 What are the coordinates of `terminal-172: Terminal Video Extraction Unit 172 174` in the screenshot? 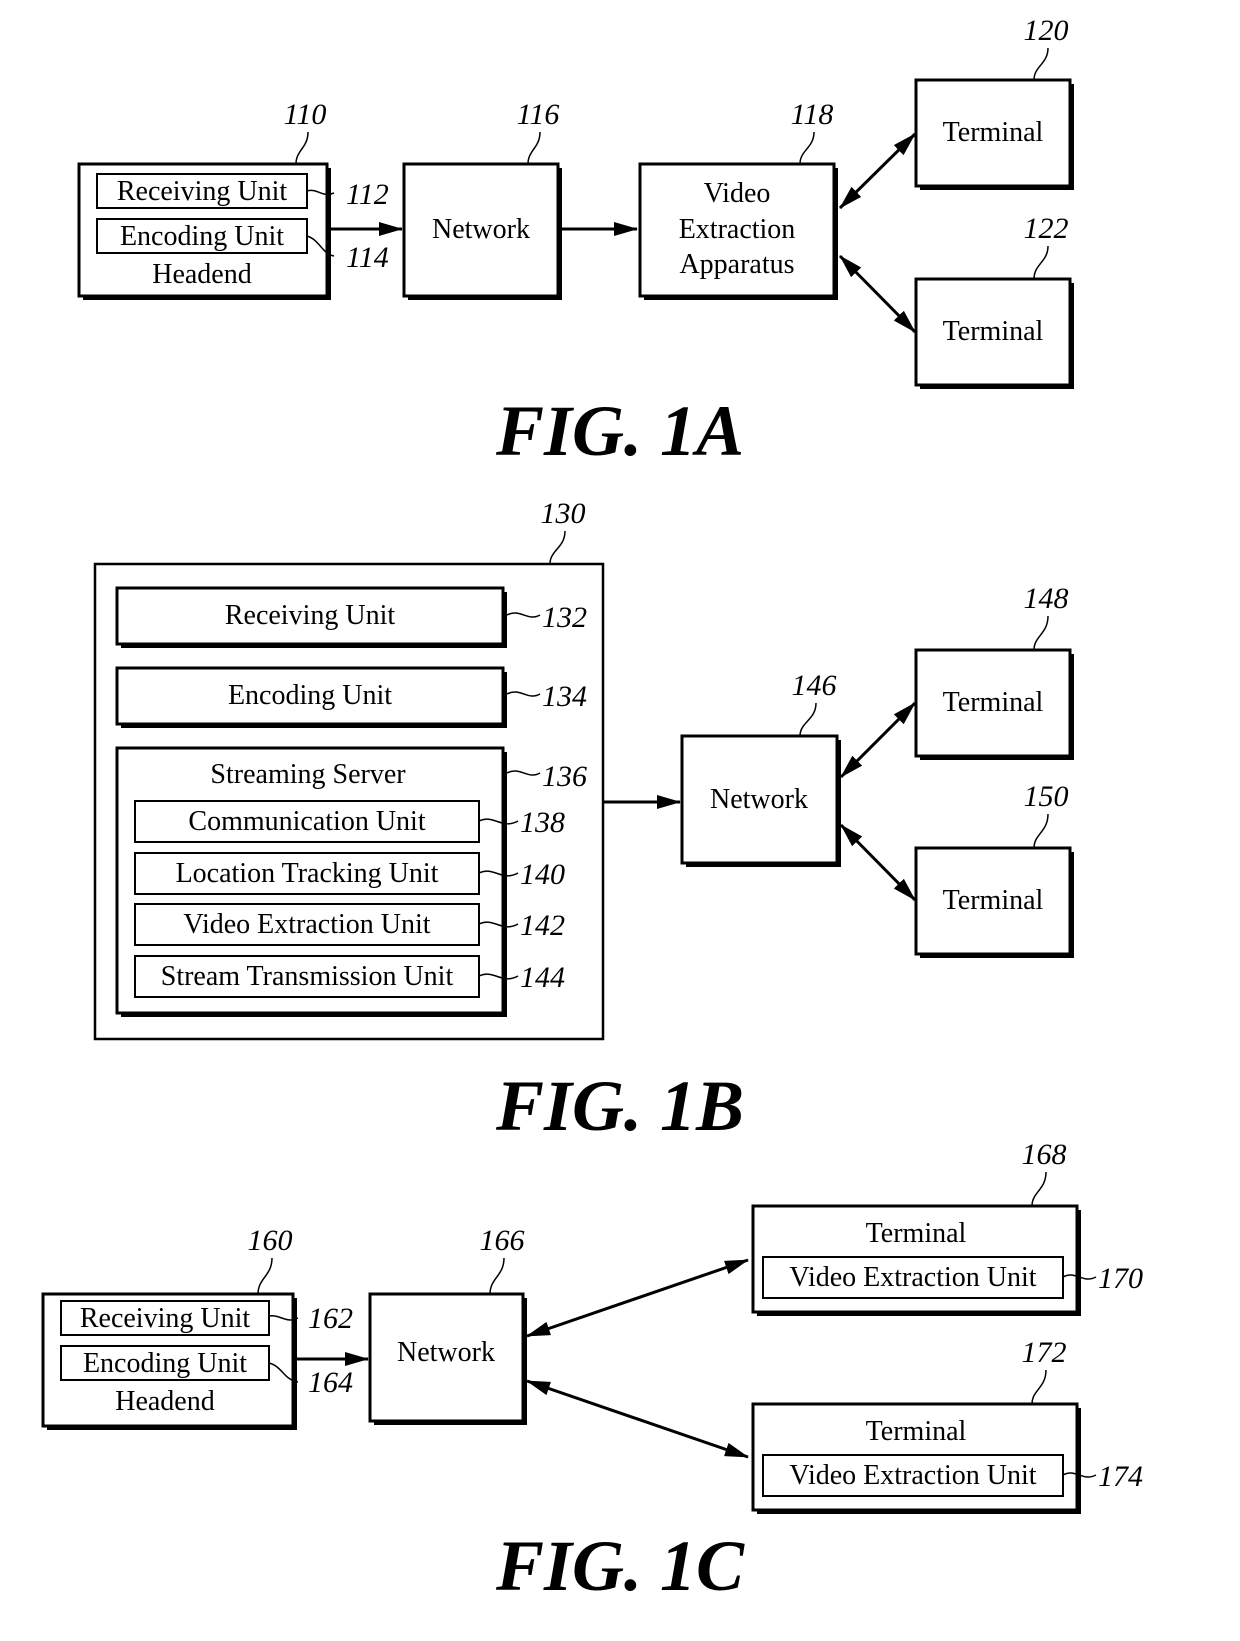 It's located at (947, 1425).